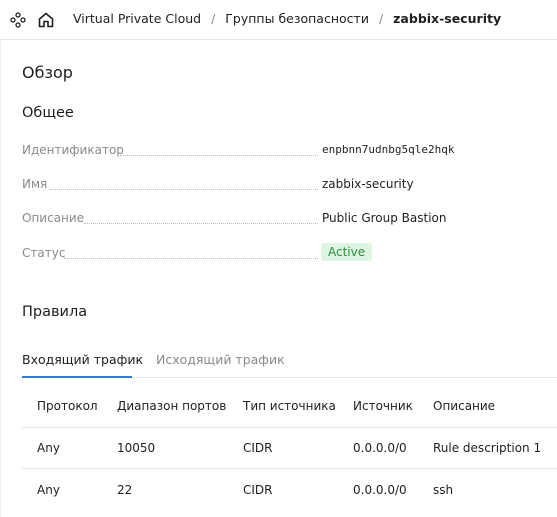  Describe the element at coordinates (35, 184) in the screenshot. I see `property-label: Имя` at that location.